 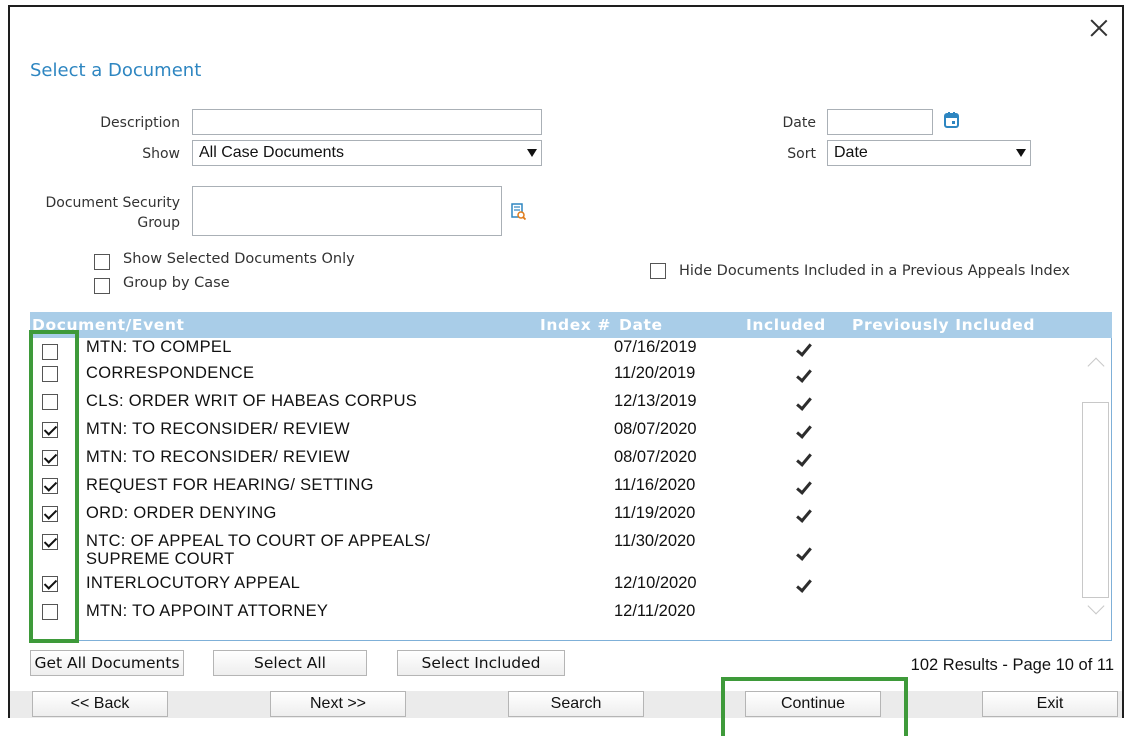 What do you see at coordinates (230, 485) in the screenshot?
I see `row-description: REQUEST FOR HEARING/ SETTING` at bounding box center [230, 485].